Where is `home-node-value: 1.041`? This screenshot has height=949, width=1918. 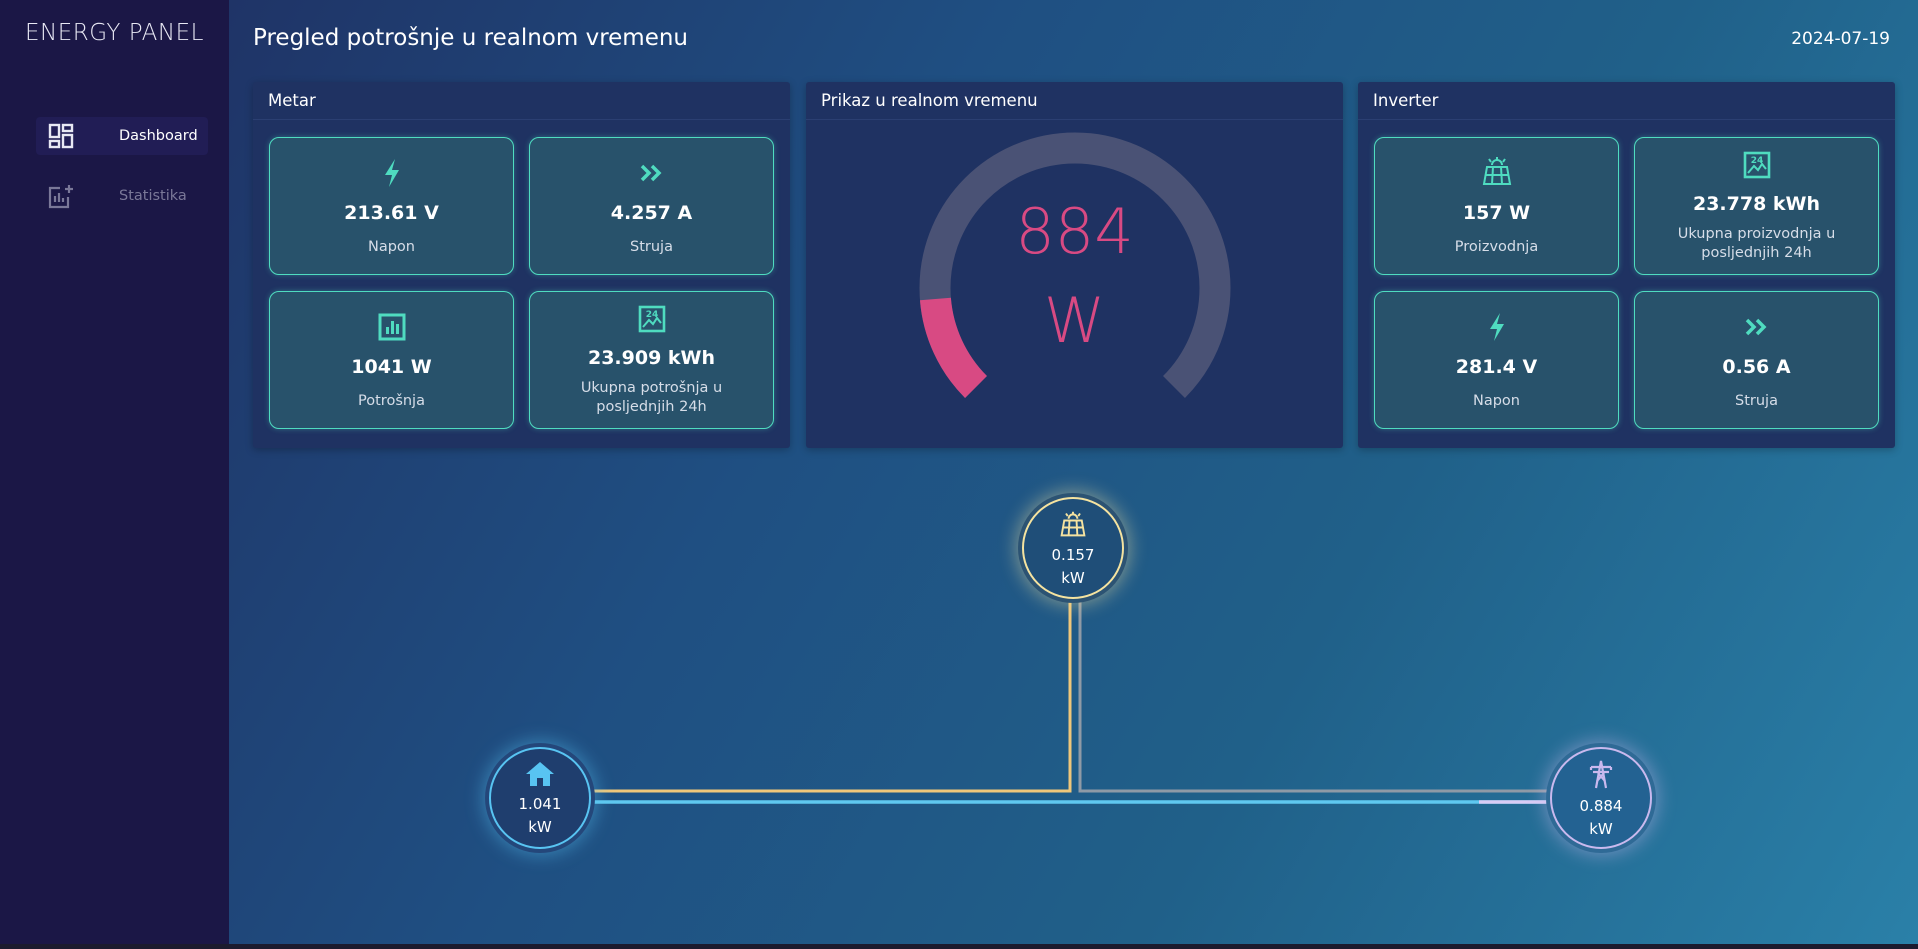 home-node-value: 1.041 is located at coordinates (540, 803).